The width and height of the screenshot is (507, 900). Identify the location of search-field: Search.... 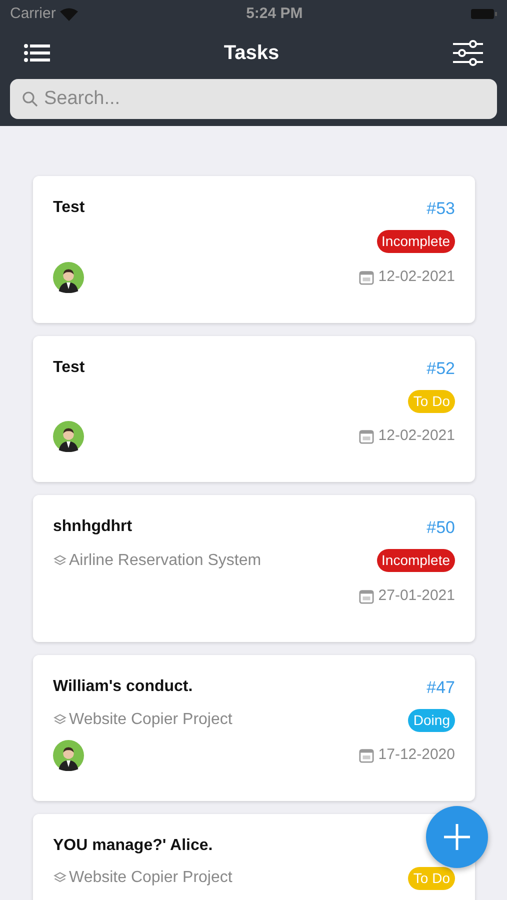
(253, 99).